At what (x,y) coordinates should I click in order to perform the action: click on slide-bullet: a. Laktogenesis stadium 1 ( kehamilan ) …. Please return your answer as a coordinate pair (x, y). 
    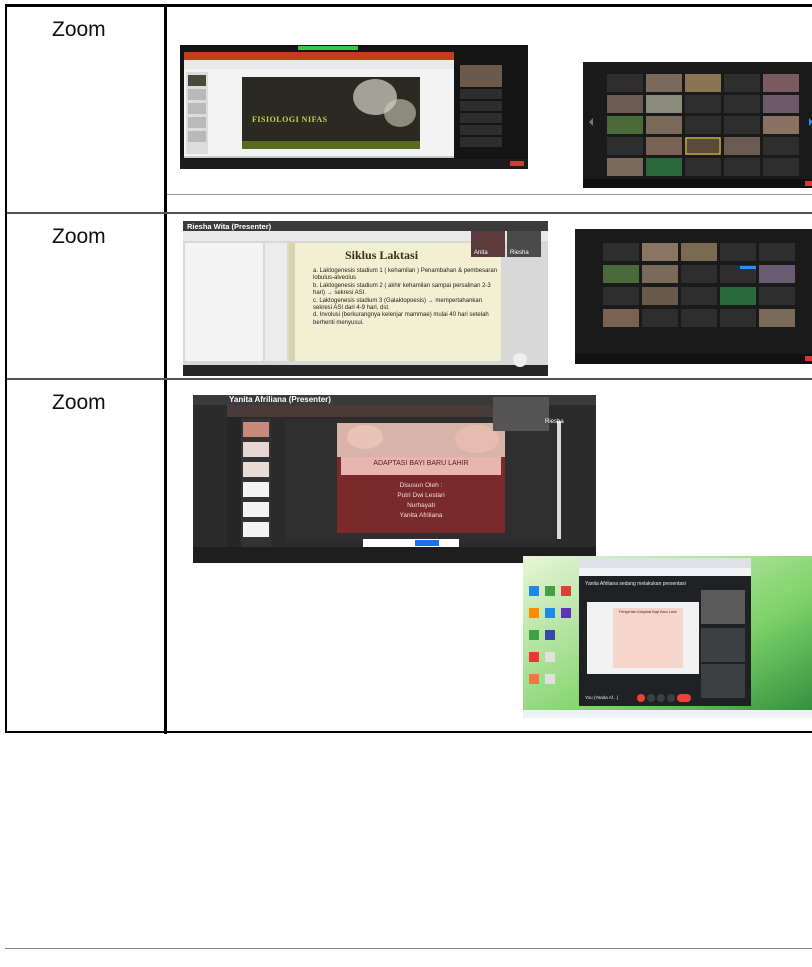
    Looking at the image, I should click on (405, 275).